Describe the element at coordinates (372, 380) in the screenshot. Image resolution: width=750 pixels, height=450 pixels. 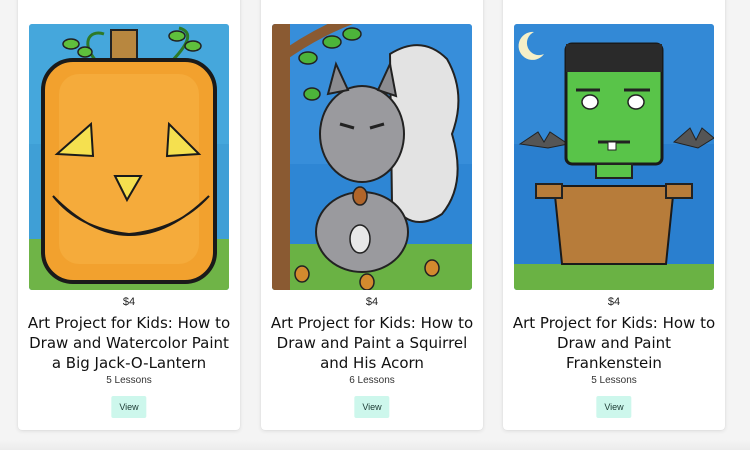
I see `lesson-count: 6 Lessons` at that location.